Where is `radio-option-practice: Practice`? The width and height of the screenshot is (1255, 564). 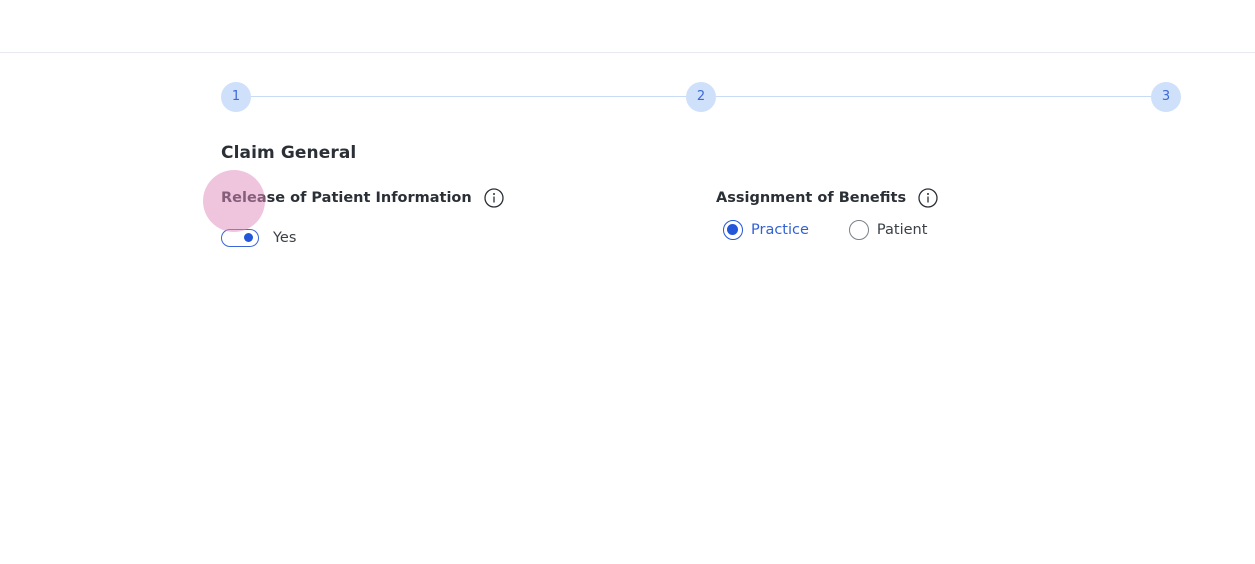 radio-option-practice: Practice is located at coordinates (766, 230).